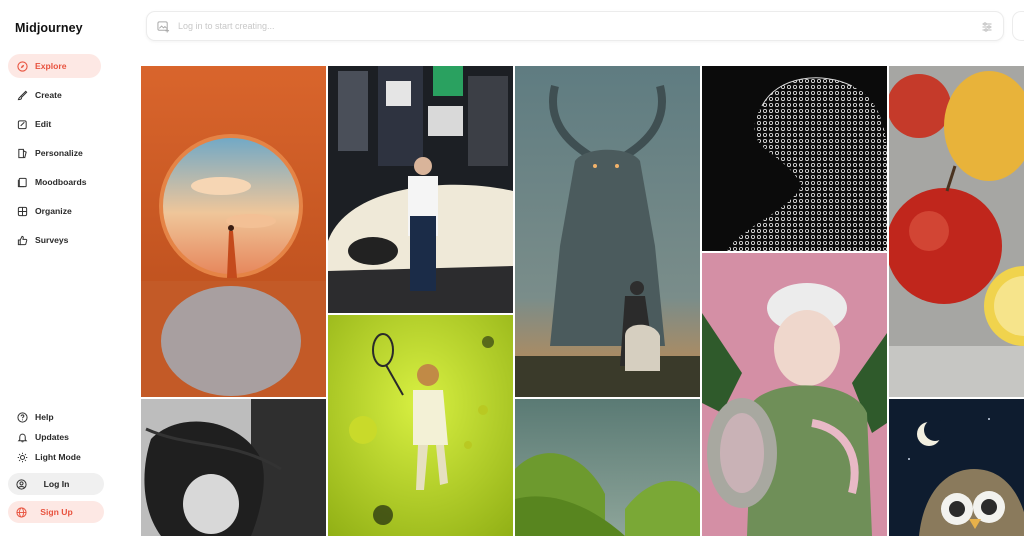 Image resolution: width=1024 pixels, height=536 pixels. Describe the element at coordinates (22, 211) in the screenshot. I see `grid-icon` at that location.